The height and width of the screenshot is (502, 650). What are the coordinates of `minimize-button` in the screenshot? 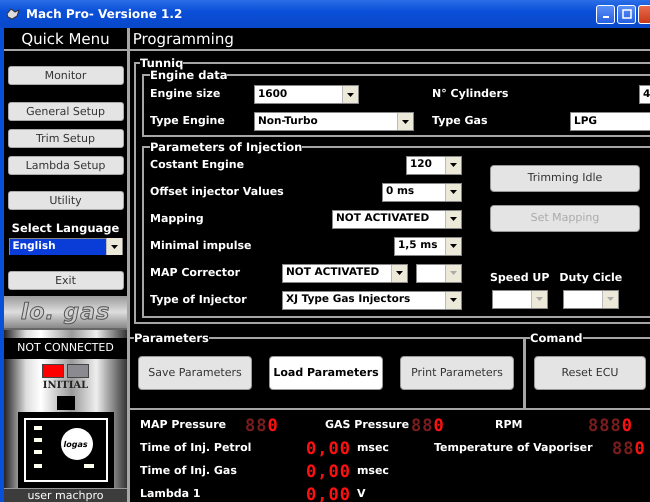 It's located at (605, 14).